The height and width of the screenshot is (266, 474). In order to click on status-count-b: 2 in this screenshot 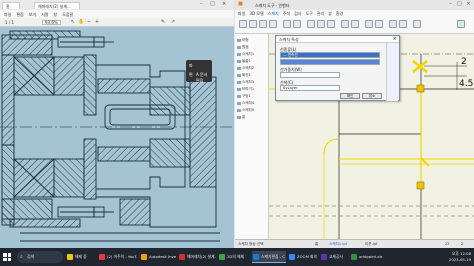, I will do `click(462, 244)`.